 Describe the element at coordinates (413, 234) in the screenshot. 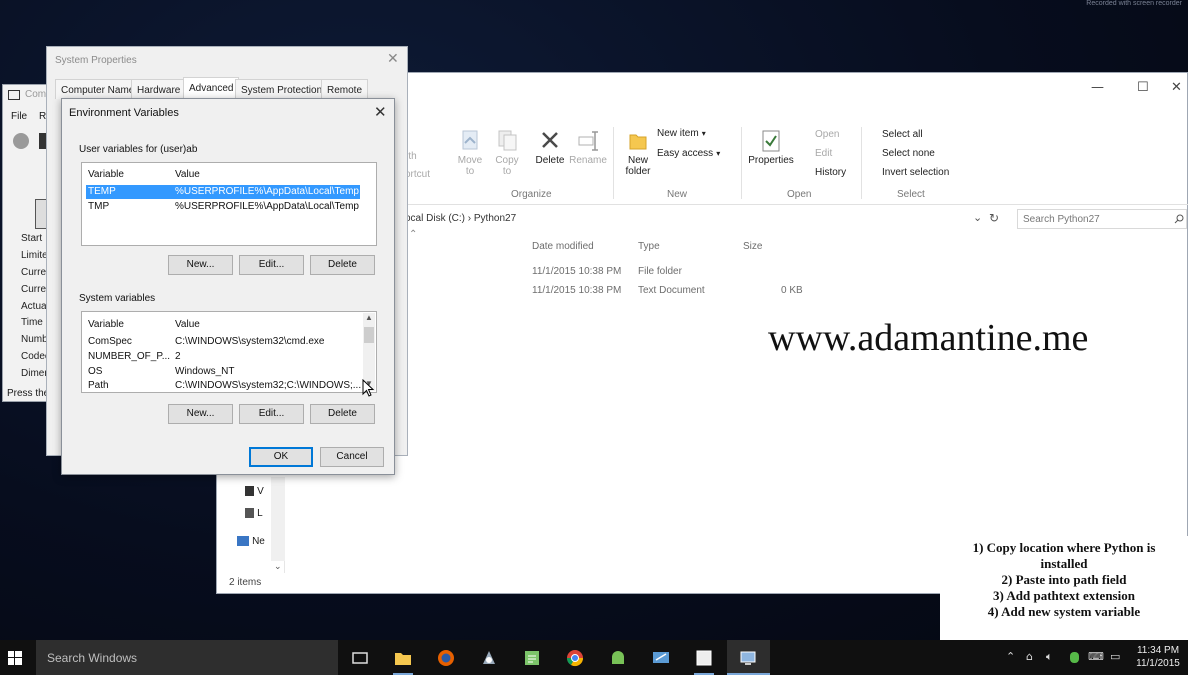

I see `collapse-chevron-icon: ⌃` at that location.